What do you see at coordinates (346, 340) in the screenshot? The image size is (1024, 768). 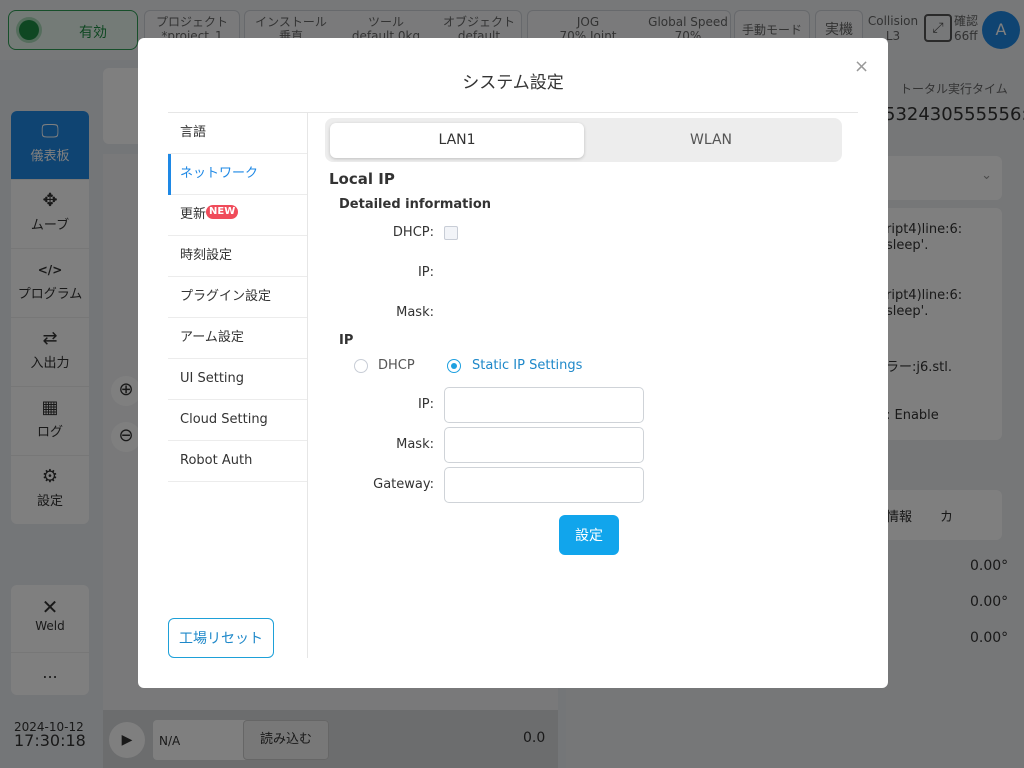 I see `ip-heading: IP` at bounding box center [346, 340].